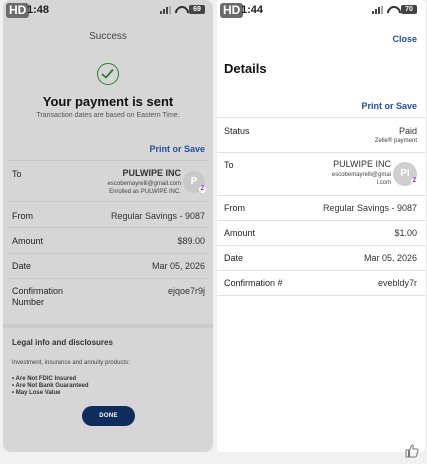 The height and width of the screenshot is (464, 427). Describe the element at coordinates (361, 175) in the screenshot. I see `recipient-email: escobemayrelli@gmai` at that location.